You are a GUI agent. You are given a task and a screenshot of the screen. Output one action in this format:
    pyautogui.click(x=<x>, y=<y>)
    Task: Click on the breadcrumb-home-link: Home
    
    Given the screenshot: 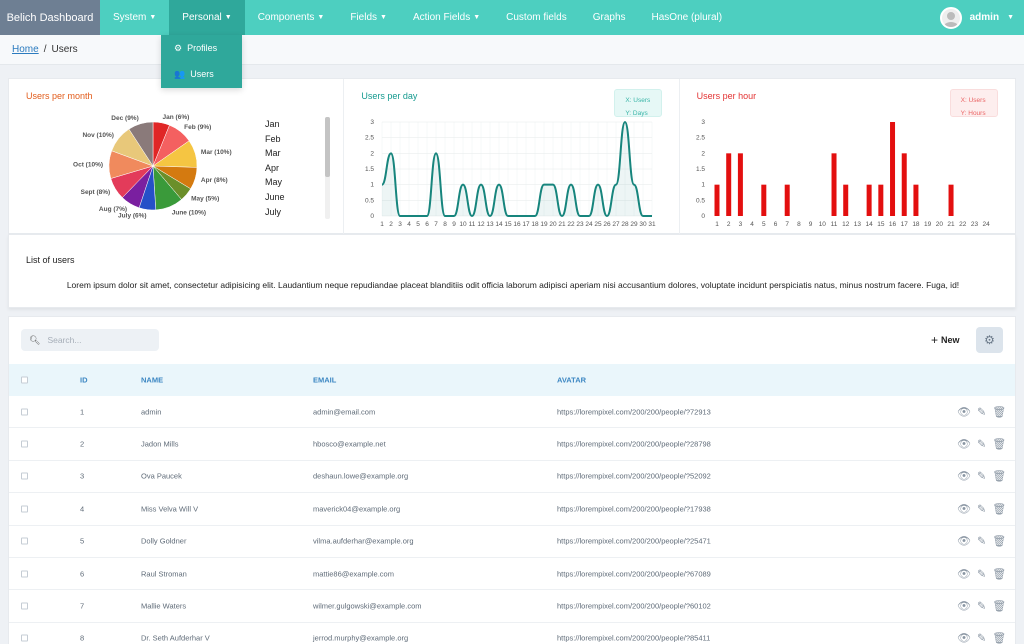 What is the action you would take?
    pyautogui.click(x=25, y=49)
    